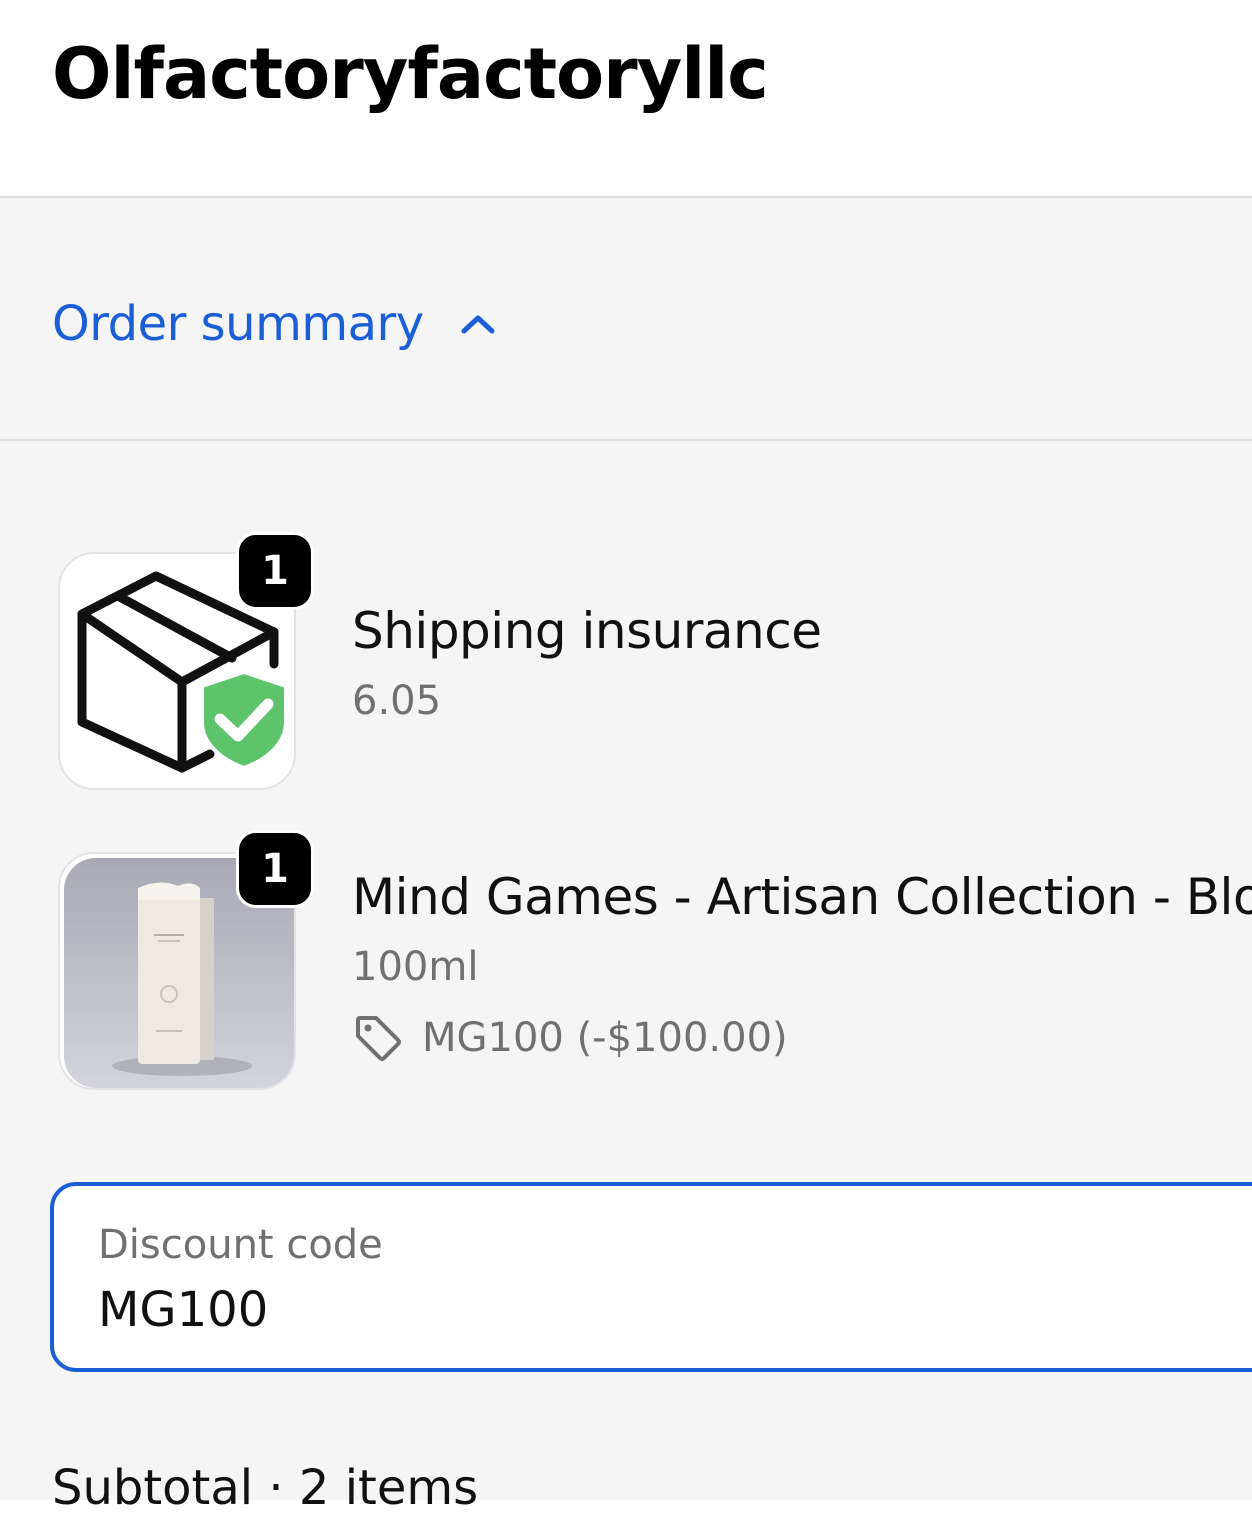 This screenshot has width=1252, height=1516. Describe the element at coordinates (478, 324) in the screenshot. I see `chevron-up-icon` at that location.